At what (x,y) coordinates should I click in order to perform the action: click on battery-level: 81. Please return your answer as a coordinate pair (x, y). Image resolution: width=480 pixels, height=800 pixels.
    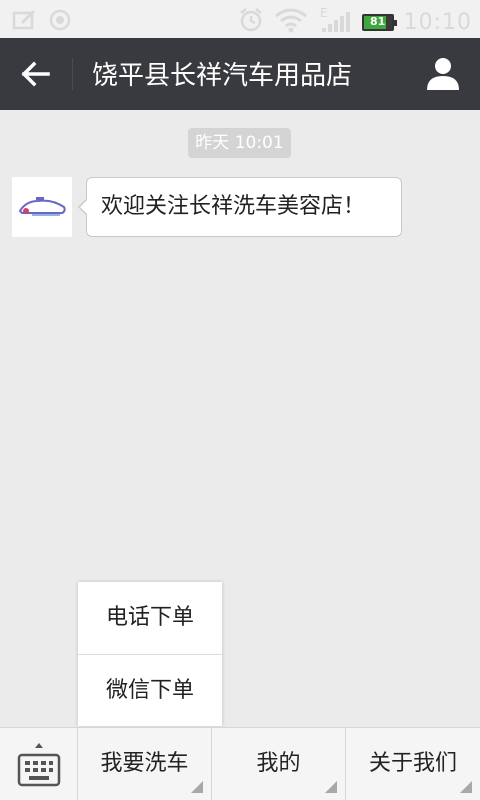
    Looking at the image, I should click on (377, 21).